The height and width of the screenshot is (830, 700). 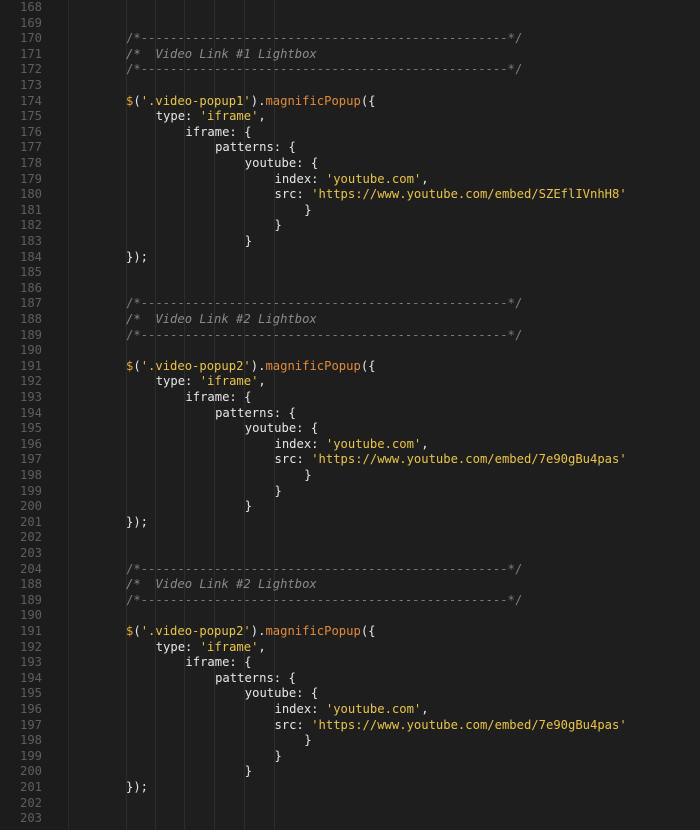 I want to click on code-line: 183}, so click(x=350, y=242).